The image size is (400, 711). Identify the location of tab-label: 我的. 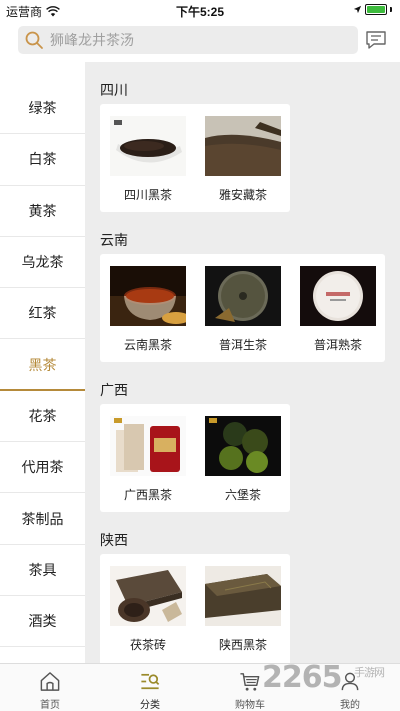
(350, 705).